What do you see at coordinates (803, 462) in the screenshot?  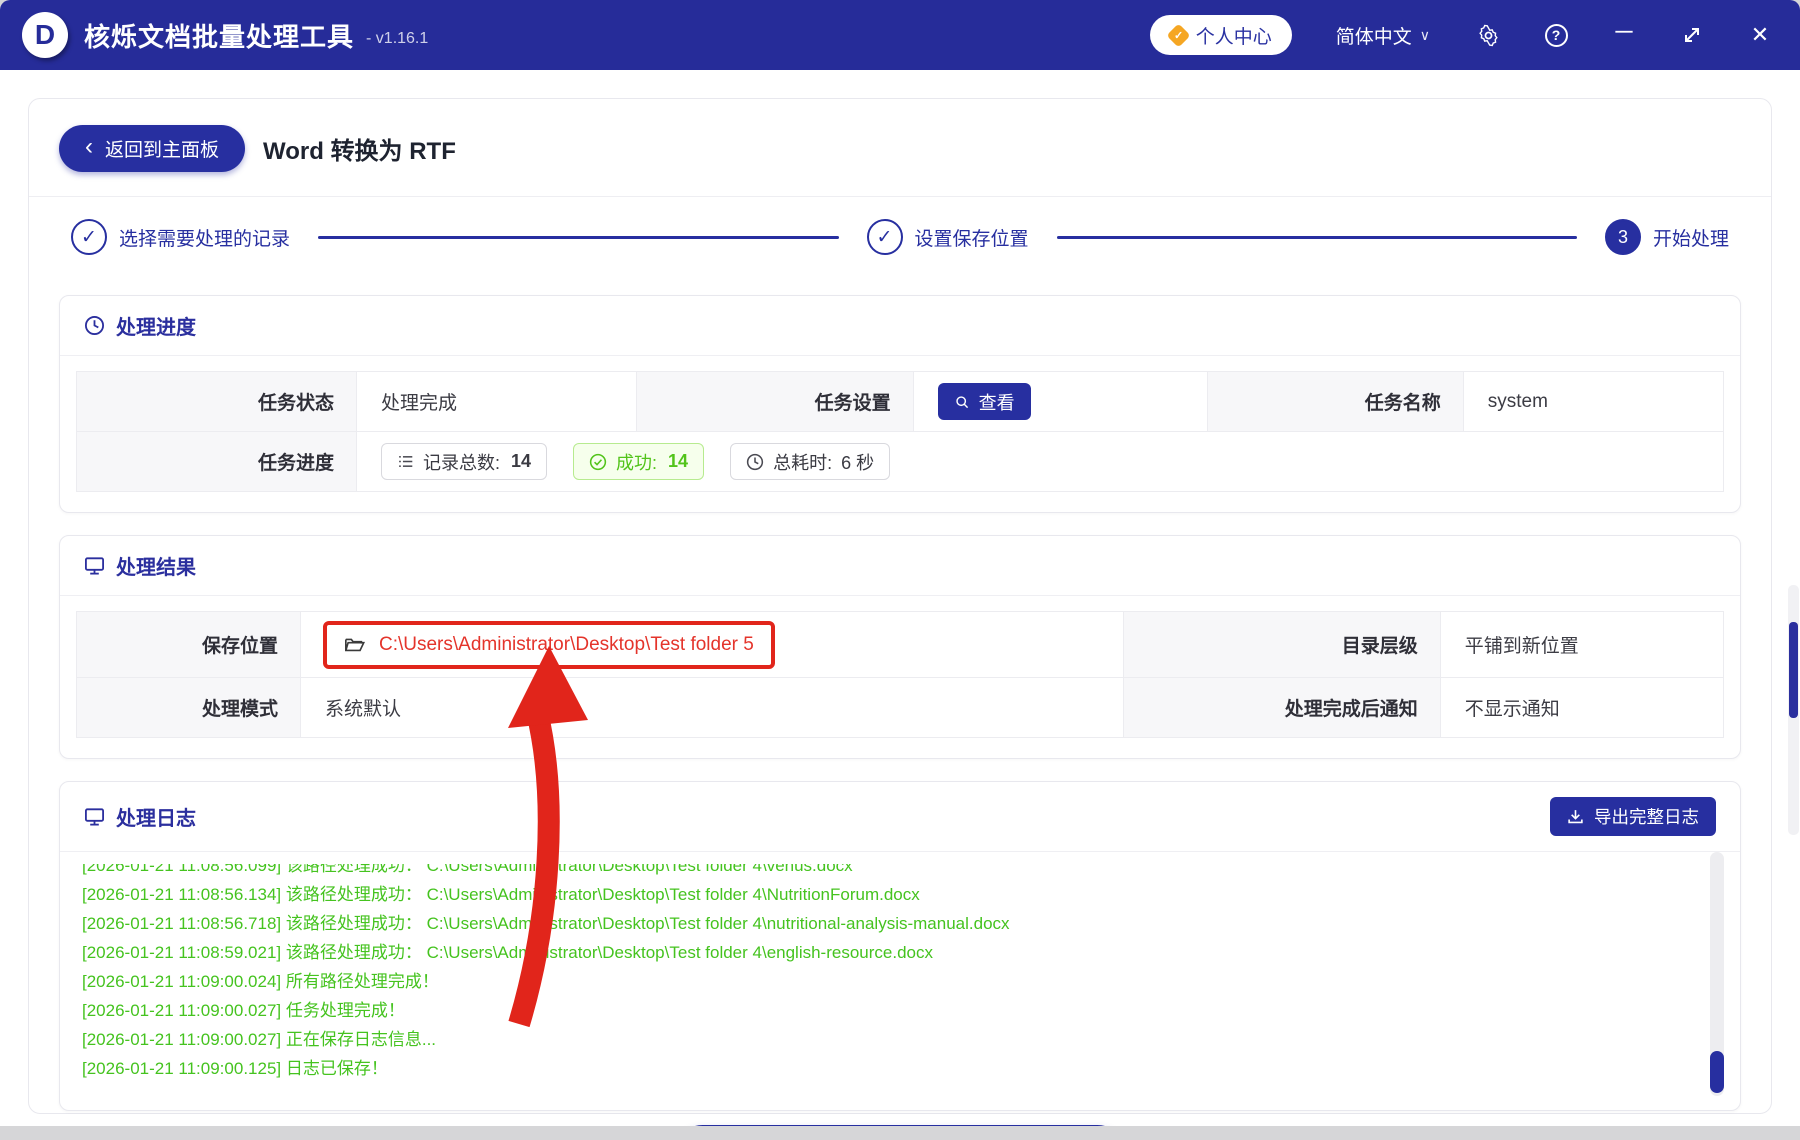 I see `elapsed-time-label: 总耗时:` at bounding box center [803, 462].